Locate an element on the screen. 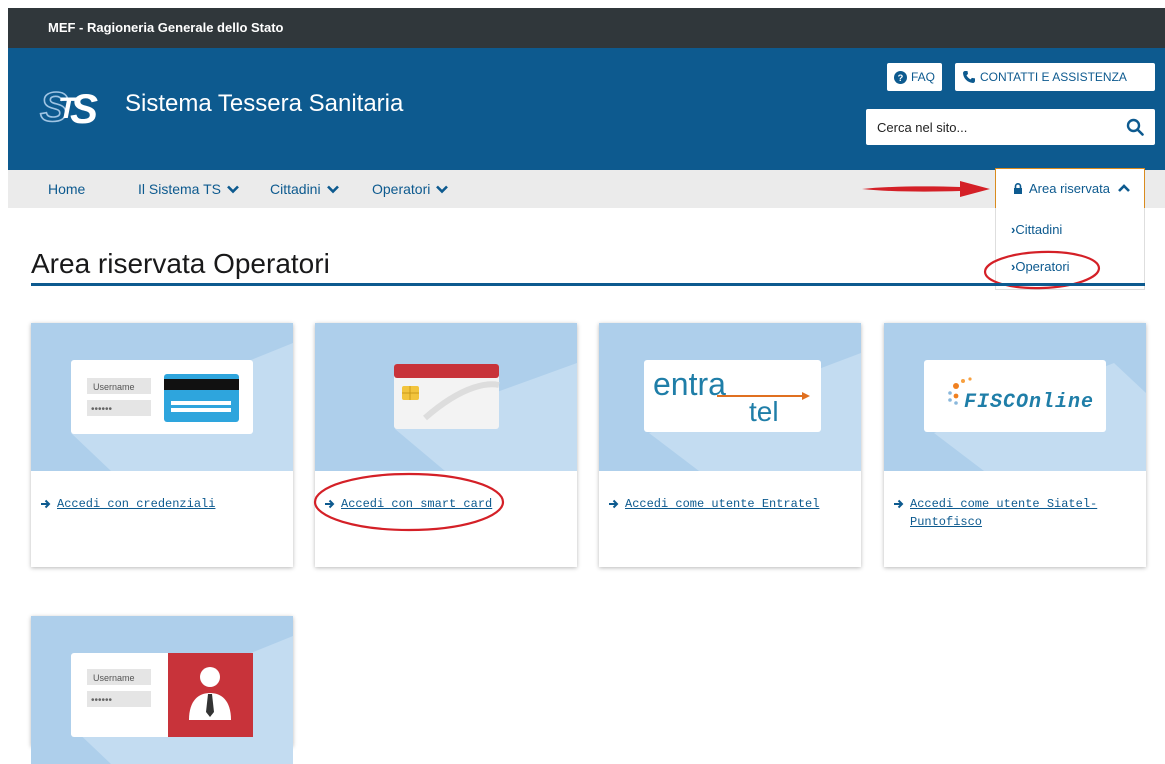 The image size is (1165, 764). title-divider is located at coordinates (588, 284).